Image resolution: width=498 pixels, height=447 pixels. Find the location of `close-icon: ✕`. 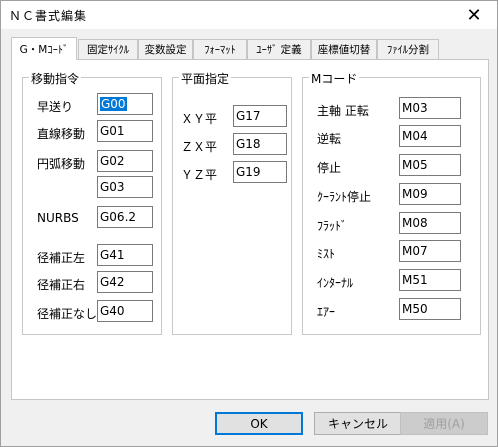

close-icon: ✕ is located at coordinates (474, 15).